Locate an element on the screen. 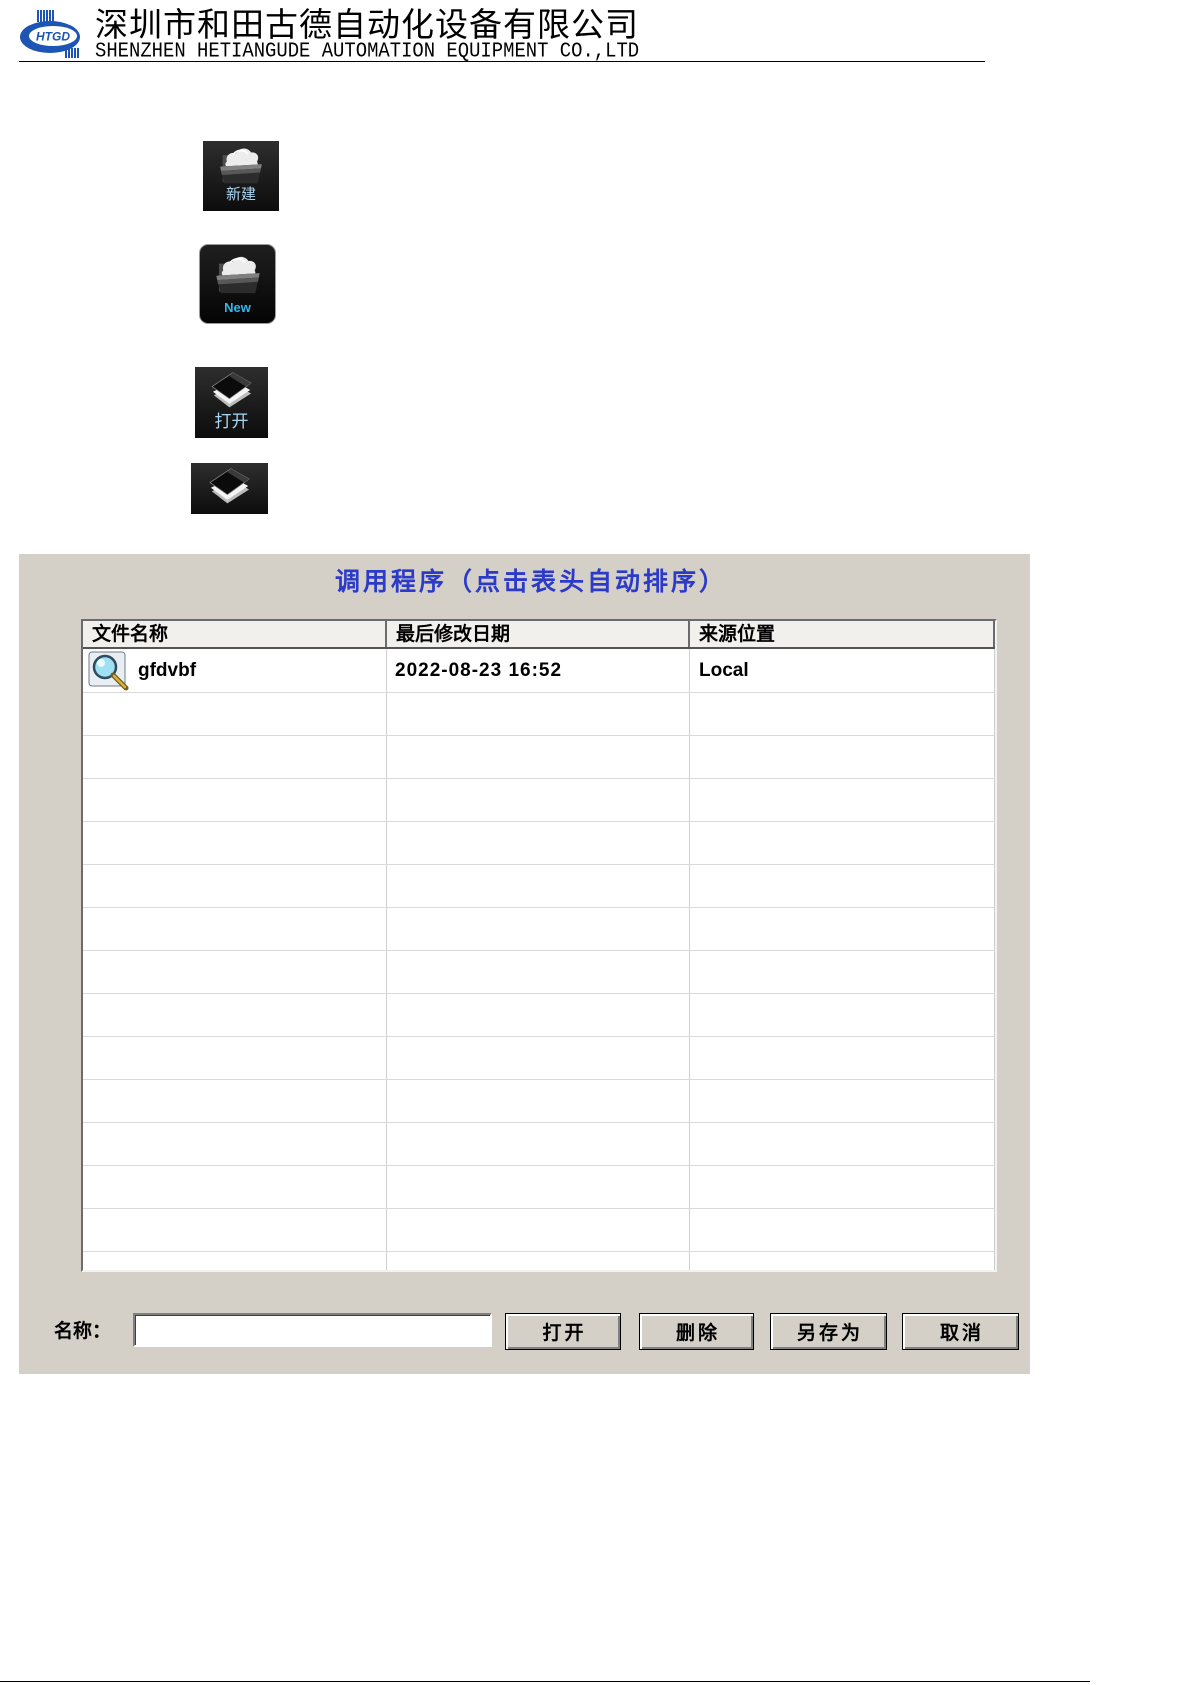  name-input is located at coordinates (312, 1330).